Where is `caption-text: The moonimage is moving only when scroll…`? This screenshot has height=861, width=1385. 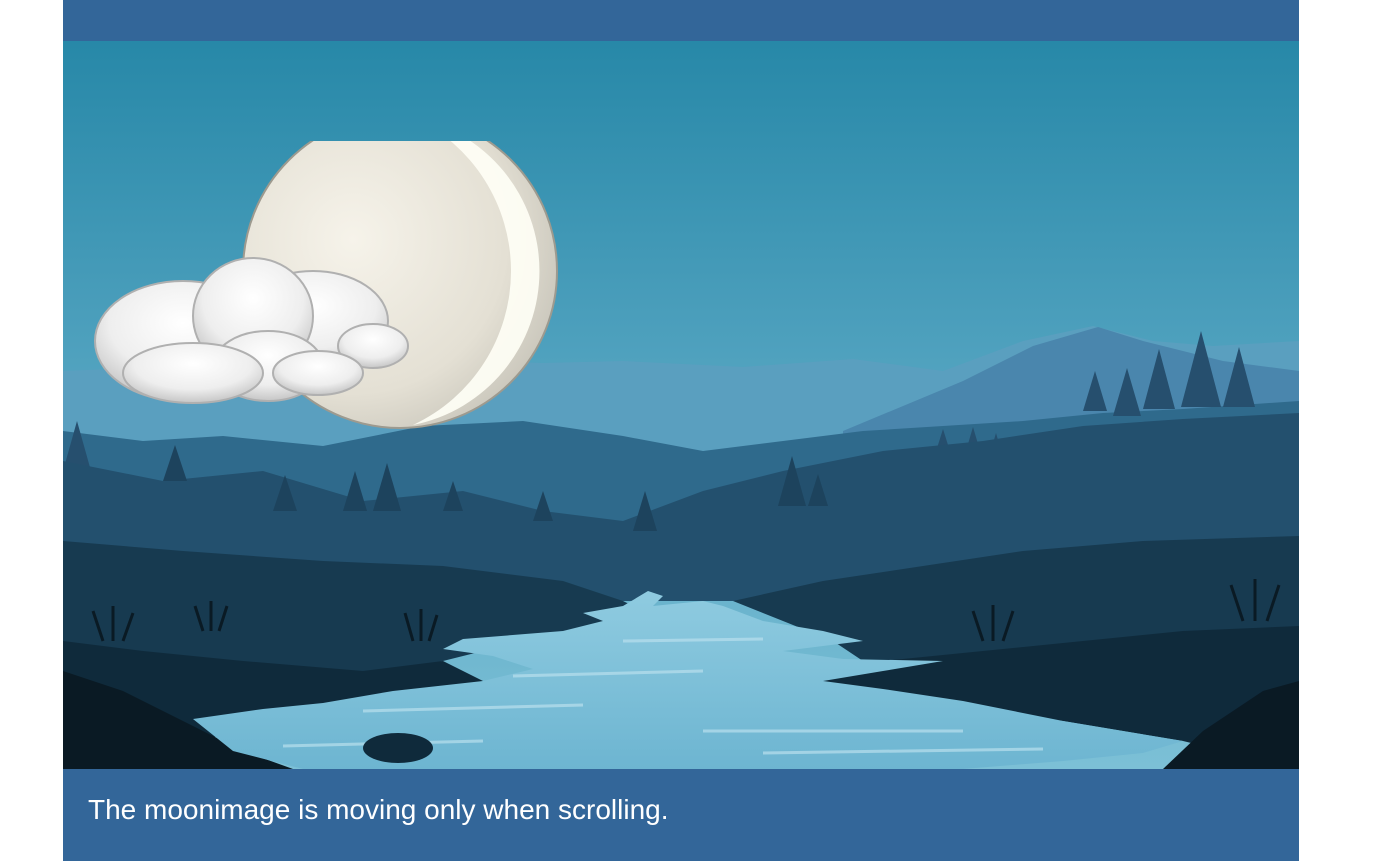 caption-text: The moonimage is moving only when scroll… is located at coordinates (378, 809).